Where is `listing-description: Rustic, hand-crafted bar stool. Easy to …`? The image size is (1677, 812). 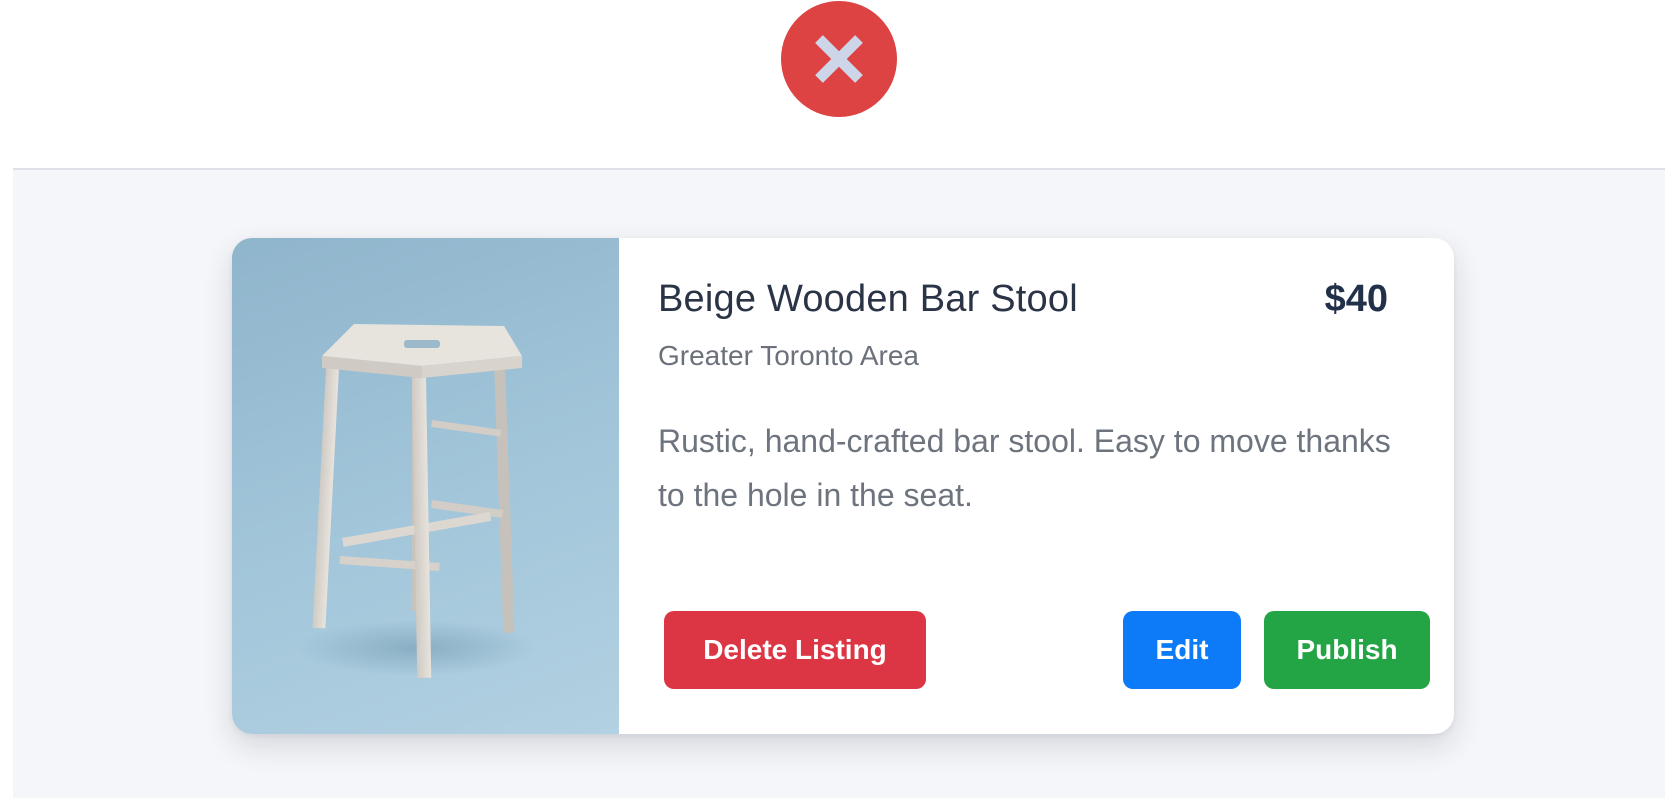 listing-description: Rustic, hand-crafted bar stool. Easy to … is located at coordinates (1024, 468).